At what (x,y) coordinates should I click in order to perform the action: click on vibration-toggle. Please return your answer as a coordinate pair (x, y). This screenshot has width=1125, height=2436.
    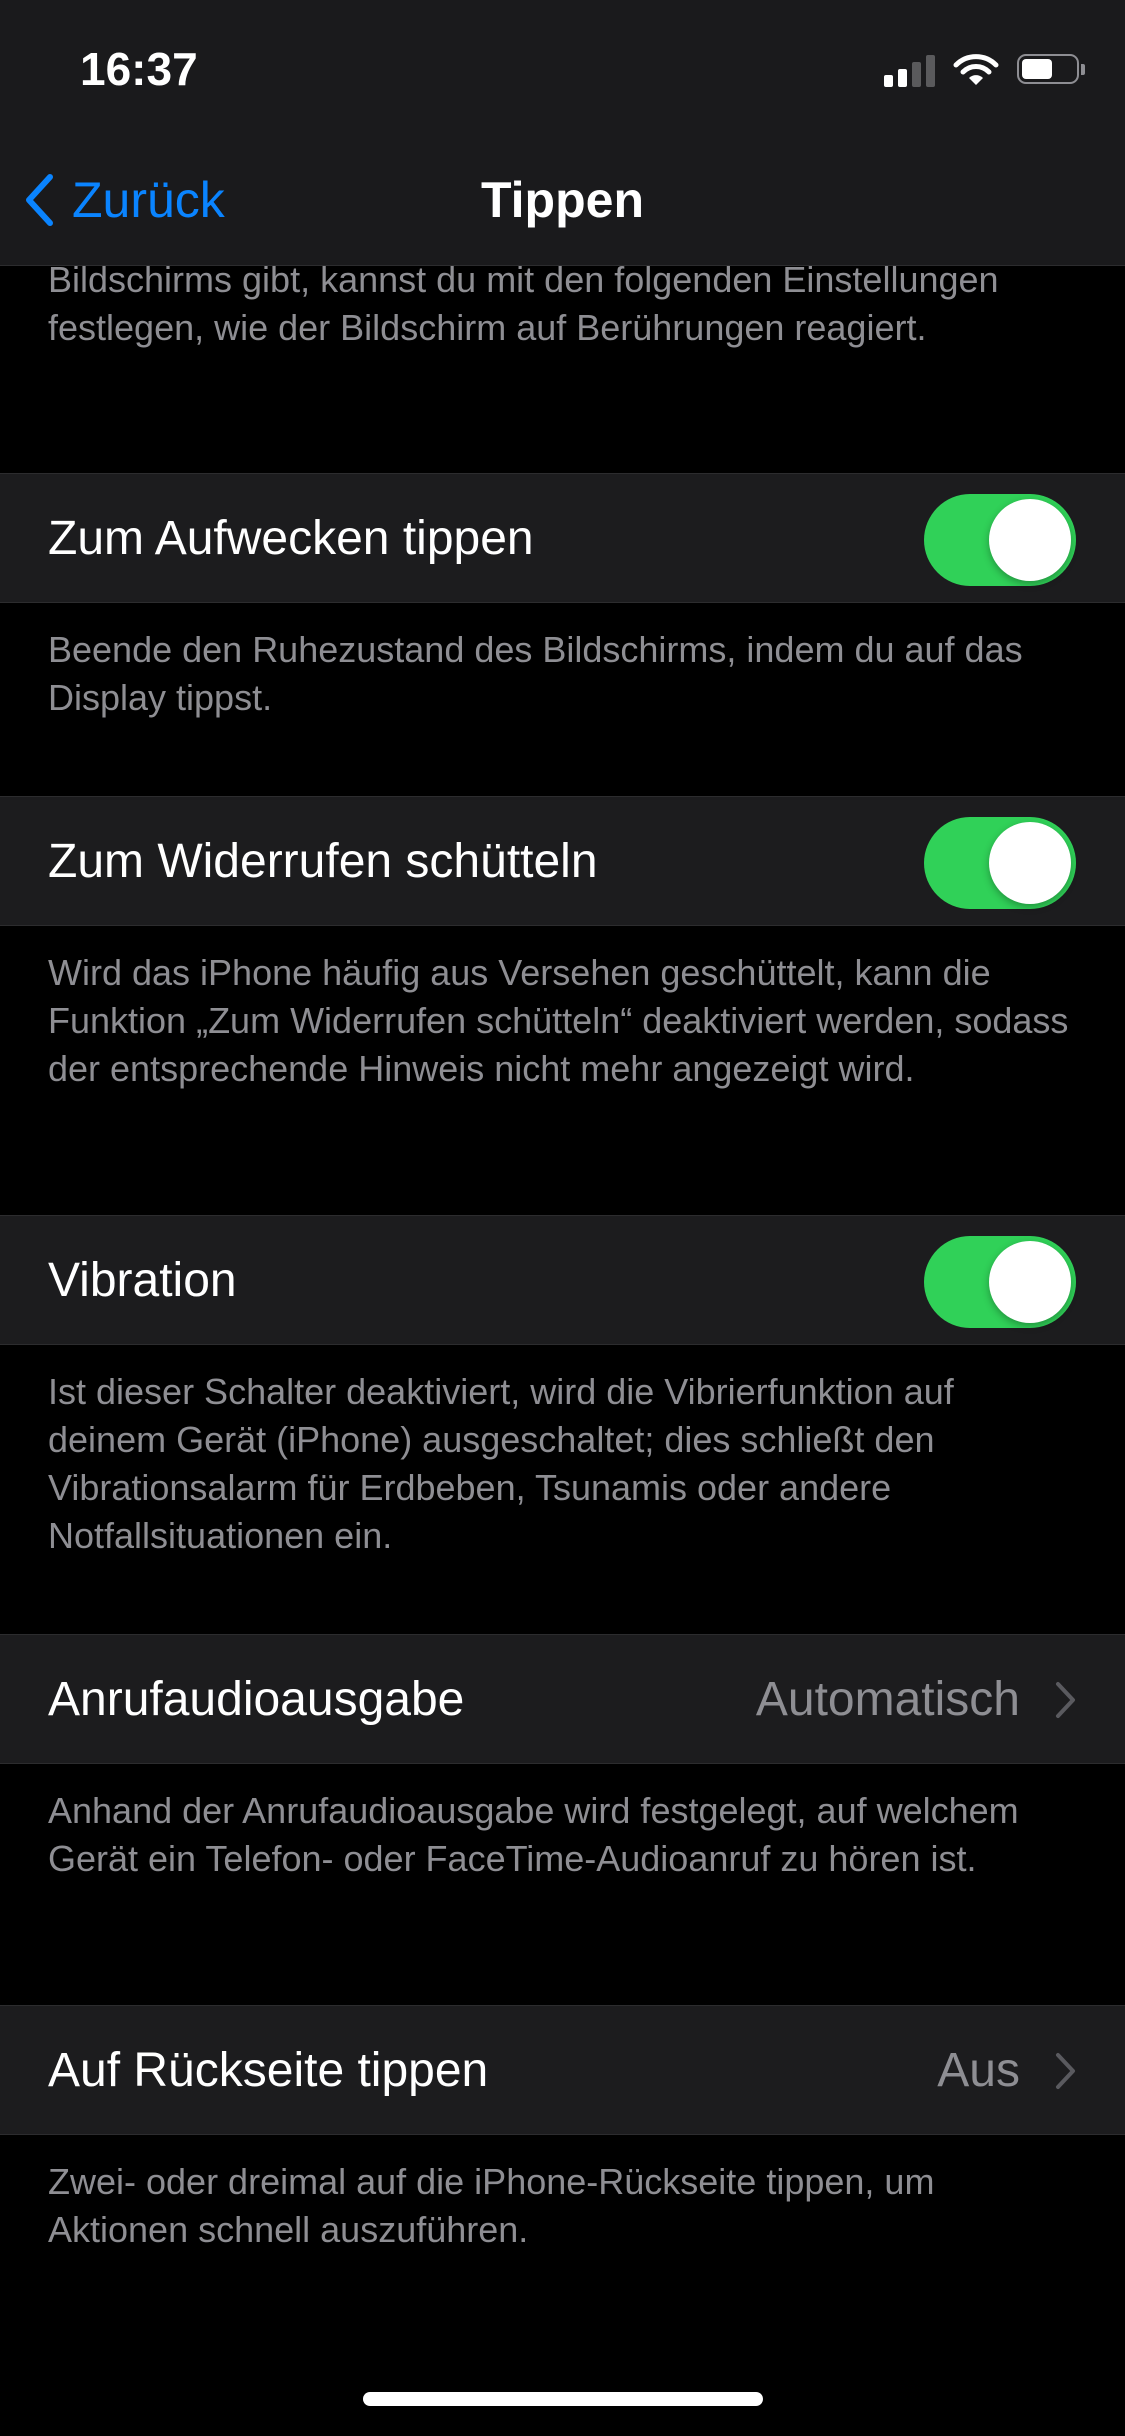
    Looking at the image, I should click on (1000, 1282).